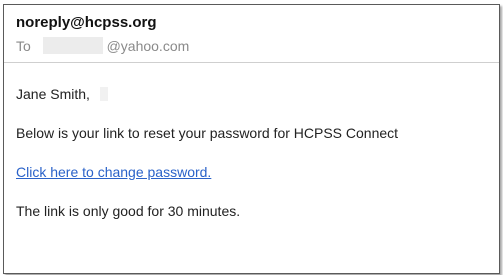 Image resolution: width=503 pixels, height=275 pixels. I want to click on recipient-domain: @yahoo.com, so click(148, 46).